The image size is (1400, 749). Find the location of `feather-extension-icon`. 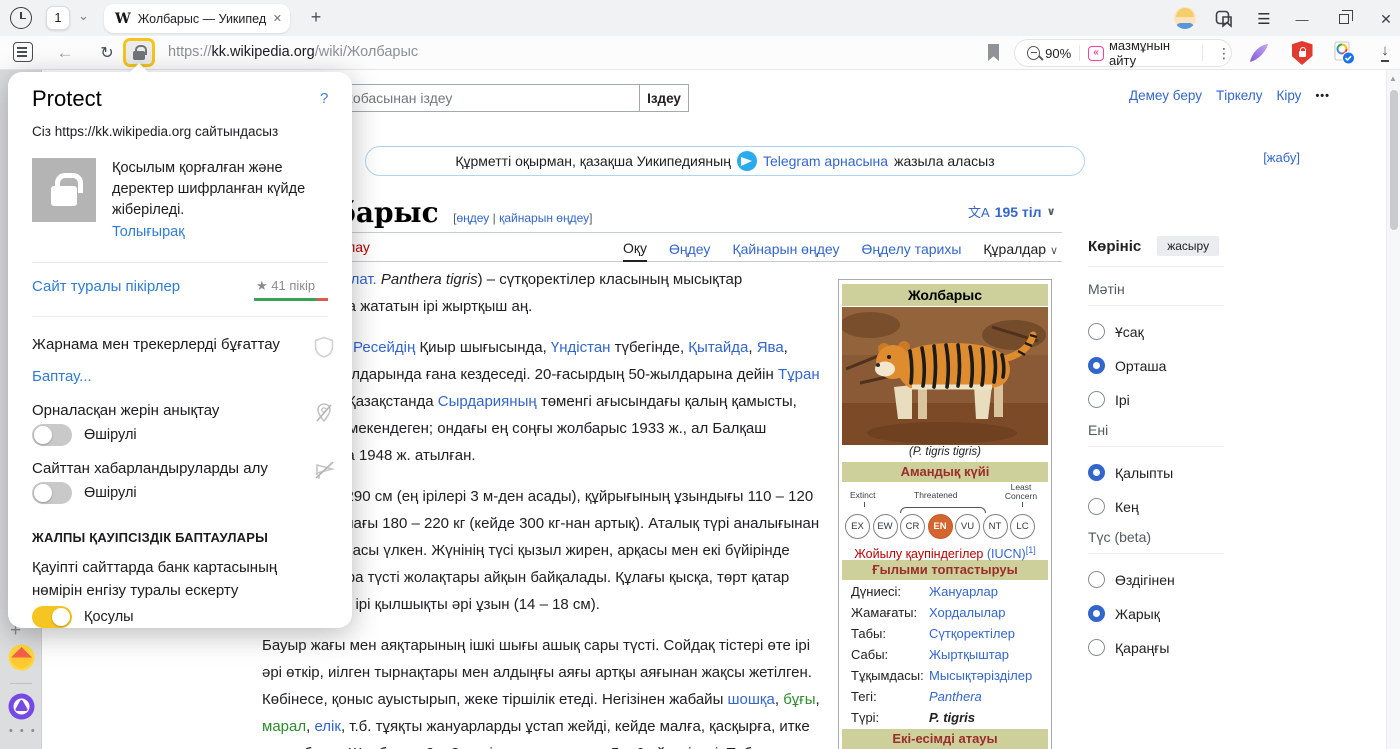

feather-extension-icon is located at coordinates (1259, 53).